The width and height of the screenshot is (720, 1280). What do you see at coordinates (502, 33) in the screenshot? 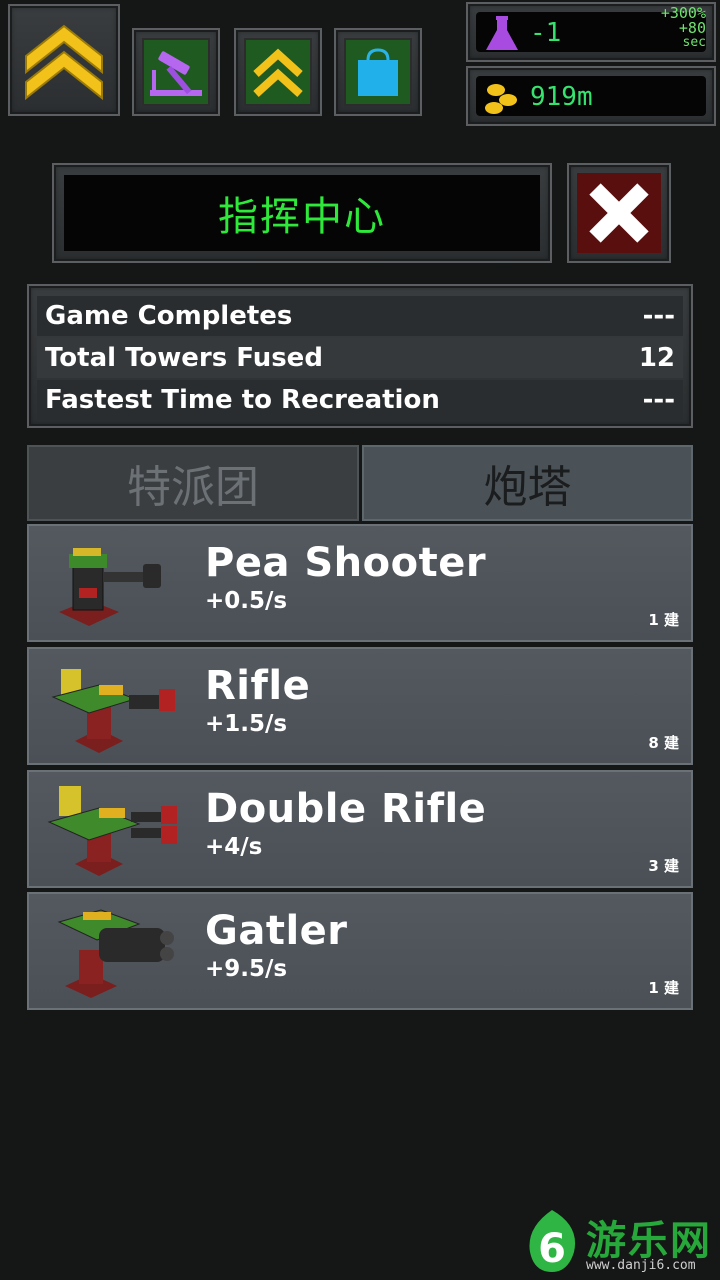
I see `flask-icon` at bounding box center [502, 33].